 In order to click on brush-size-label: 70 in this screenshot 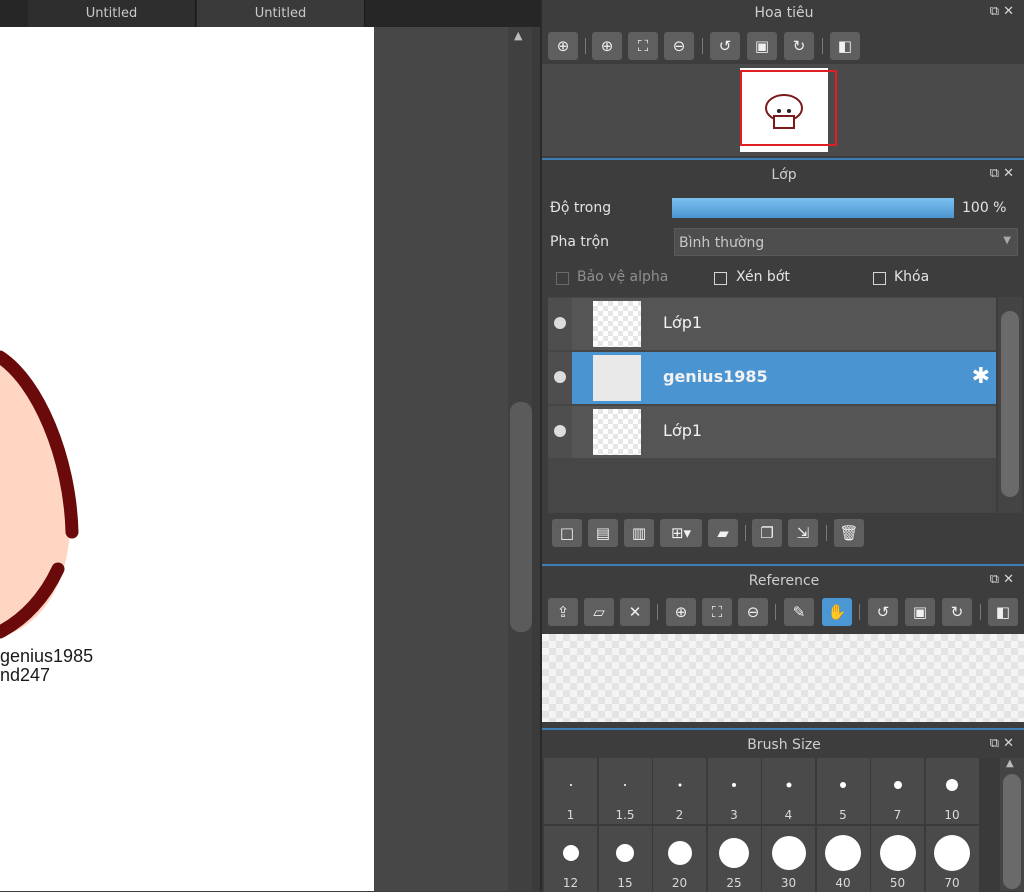, I will do `click(952, 883)`.